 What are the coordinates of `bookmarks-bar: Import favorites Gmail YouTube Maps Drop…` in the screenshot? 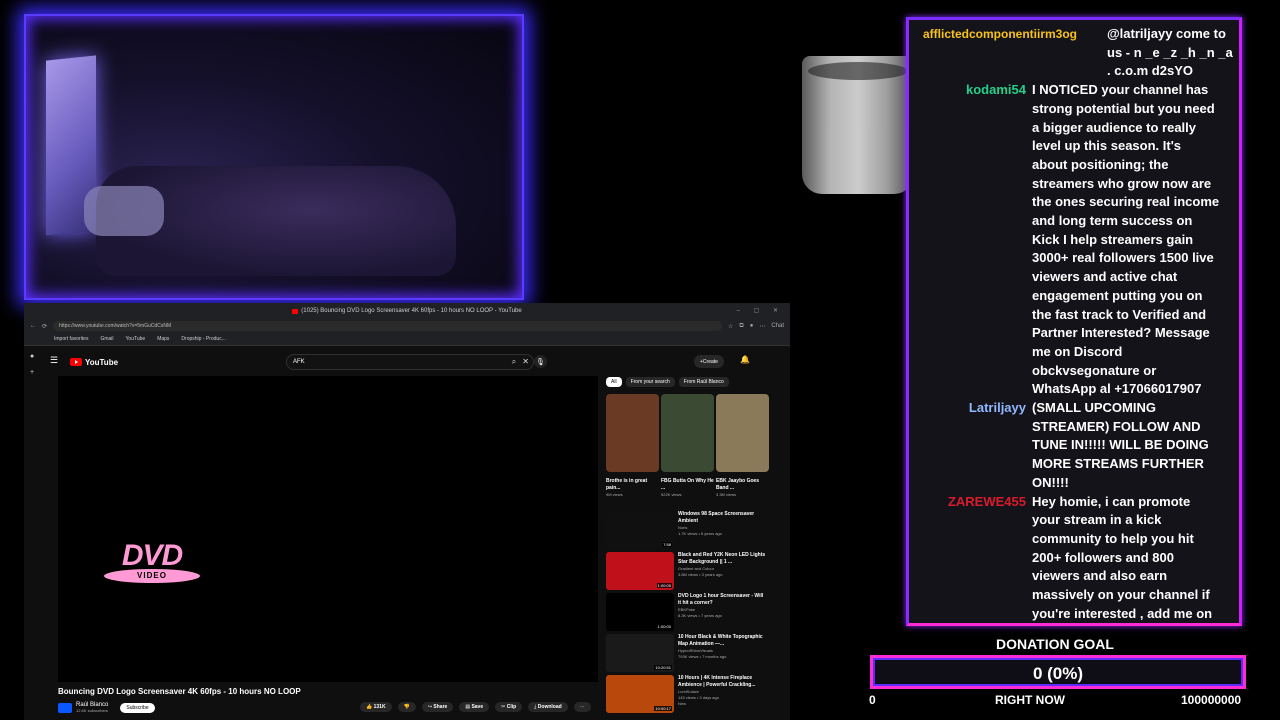 It's located at (407, 339).